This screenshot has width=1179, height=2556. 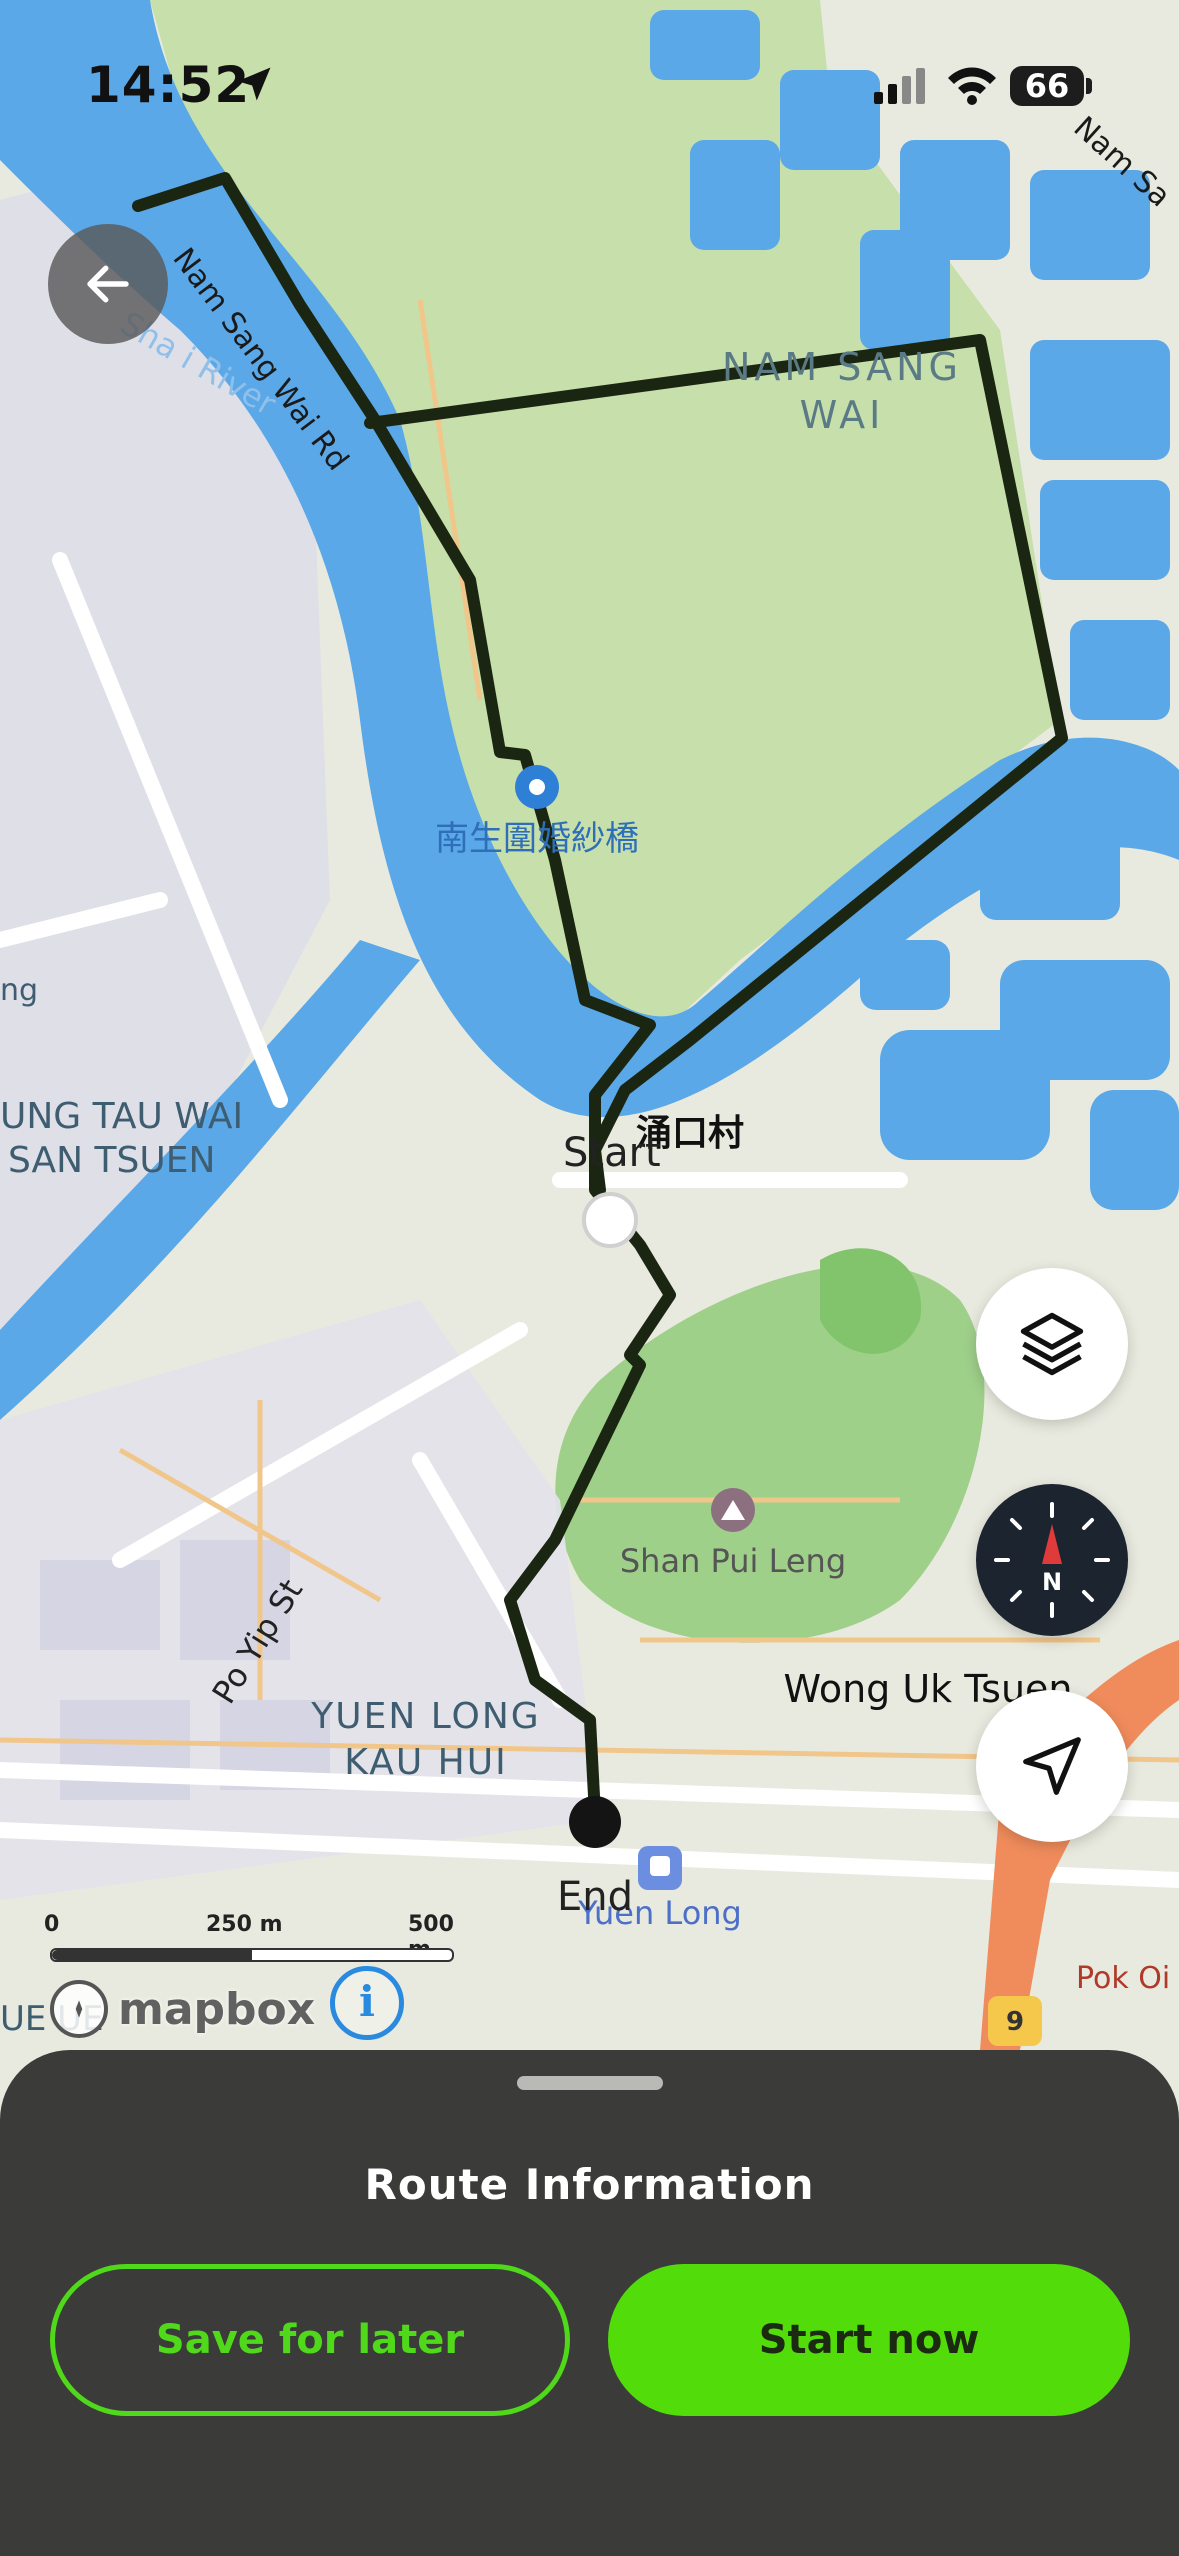 I want to click on compass-icon: N, so click(x=1052, y=1560).